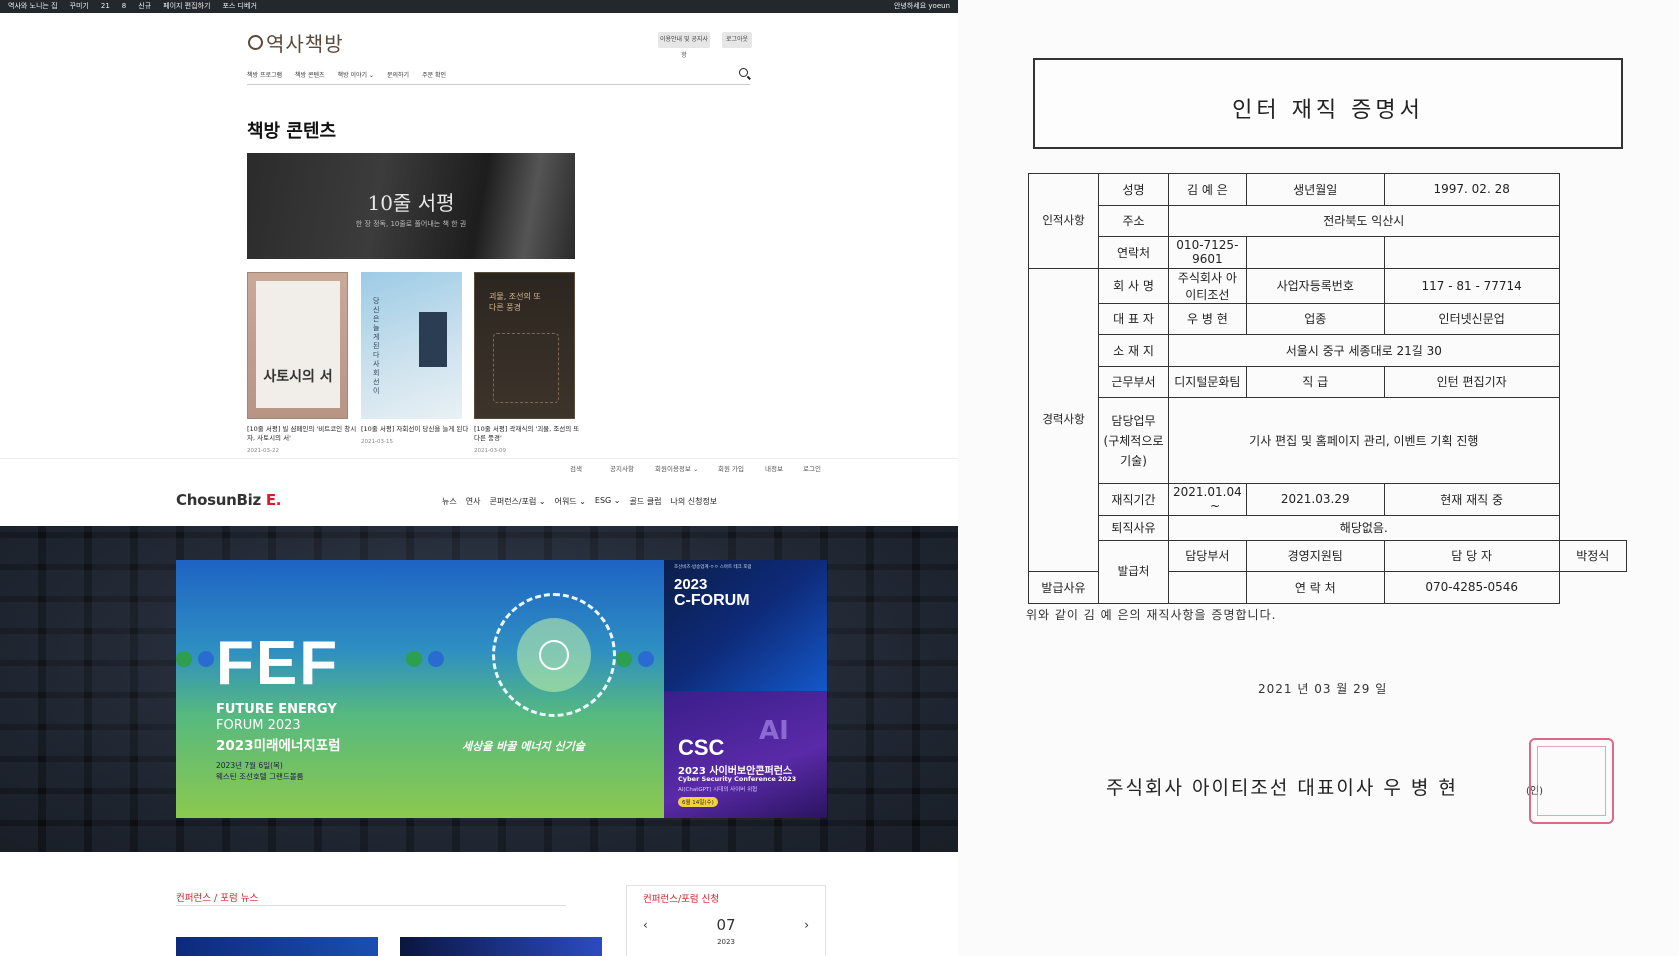 The width and height of the screenshot is (1679, 956). I want to click on nav-item-story: 책방 이야기 ⌄, so click(356, 77).